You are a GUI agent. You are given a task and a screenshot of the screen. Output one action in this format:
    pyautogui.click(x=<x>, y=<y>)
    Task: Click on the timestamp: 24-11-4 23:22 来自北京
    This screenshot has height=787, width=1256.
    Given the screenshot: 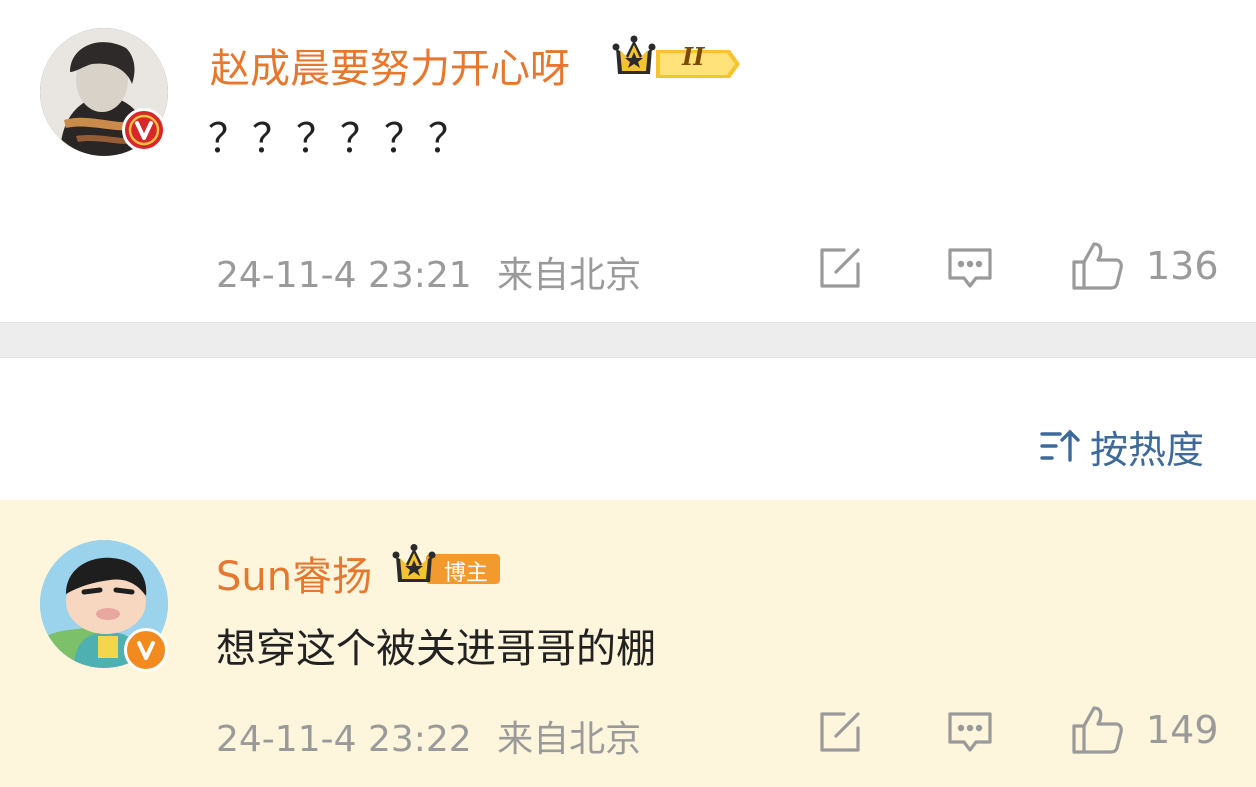 What is the action you would take?
    pyautogui.click(x=428, y=736)
    